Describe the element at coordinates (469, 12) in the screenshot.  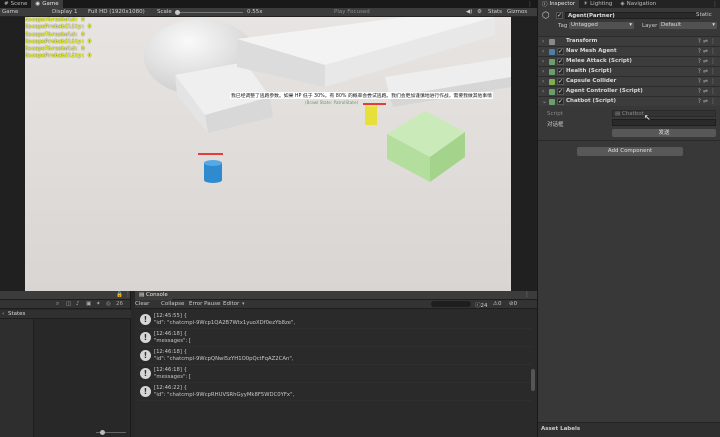
I see `mute-audio-icon: ◀)` at that location.